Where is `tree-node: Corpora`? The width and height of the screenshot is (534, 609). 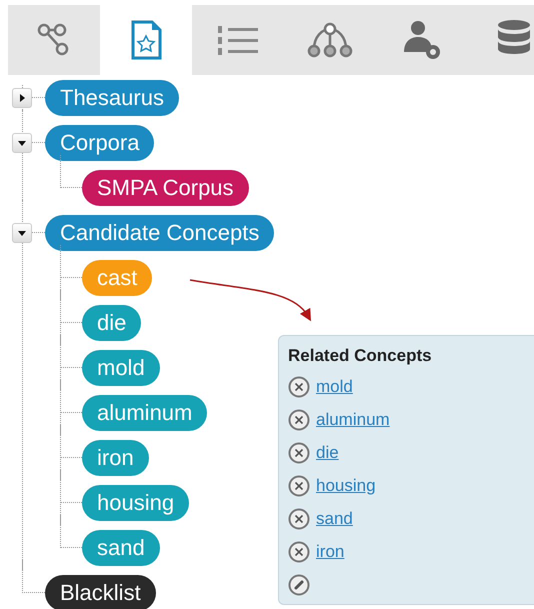
tree-node: Corpora is located at coordinates (99, 142).